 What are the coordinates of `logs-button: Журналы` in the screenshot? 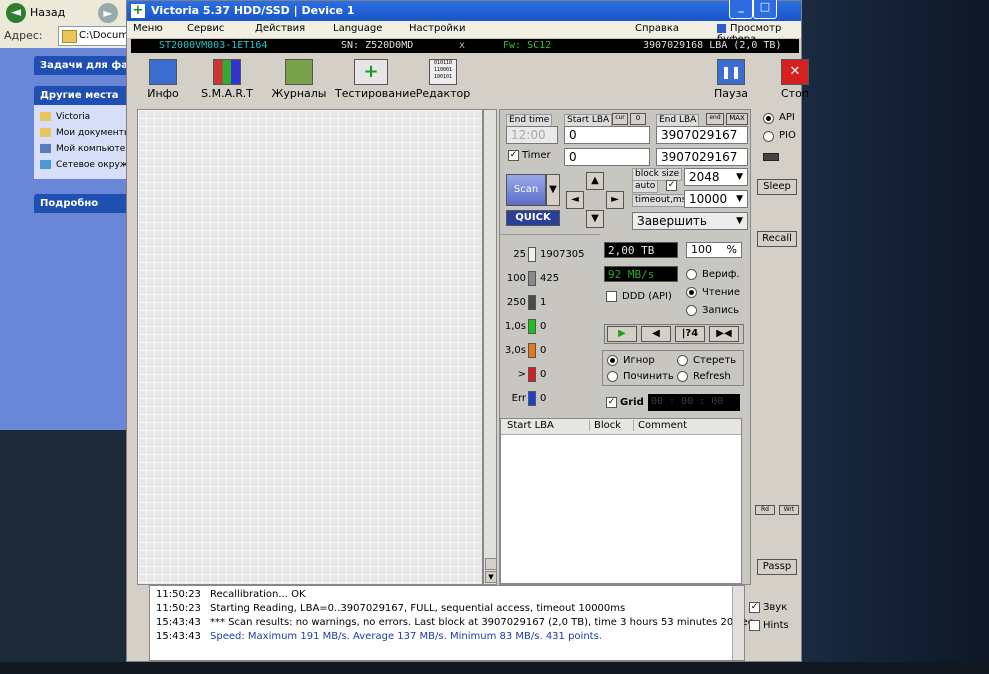 It's located at (299, 81).